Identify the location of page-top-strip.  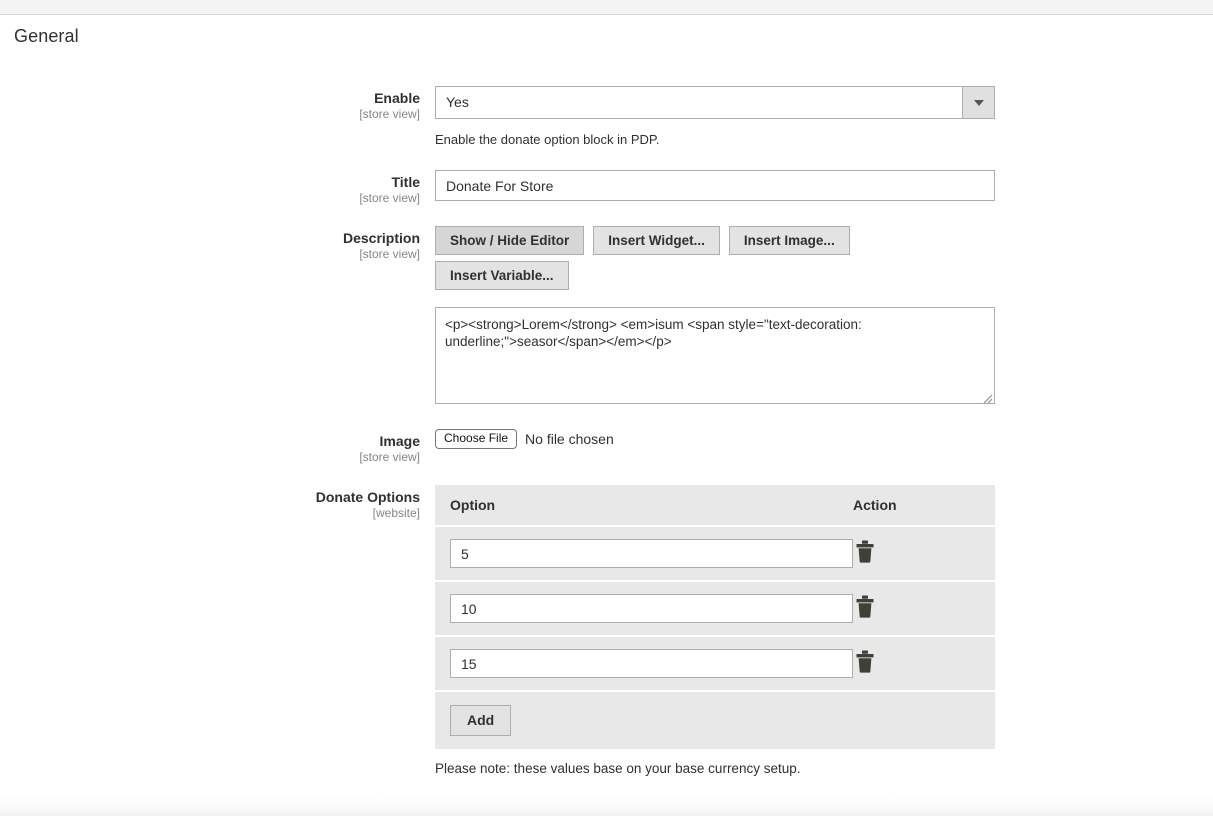
(606, 7).